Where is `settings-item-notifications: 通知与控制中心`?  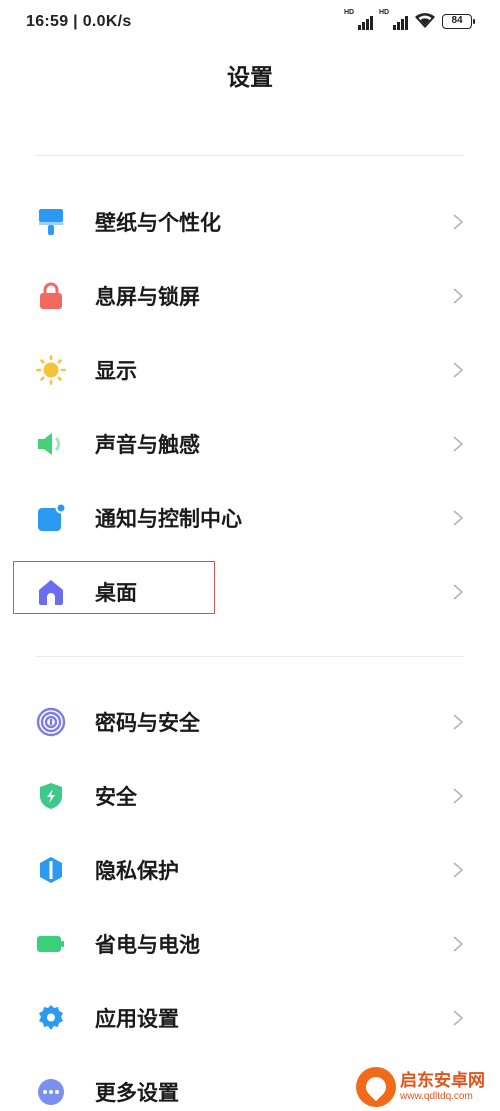
settings-item-notifications: 通知与控制中心 is located at coordinates (250, 518).